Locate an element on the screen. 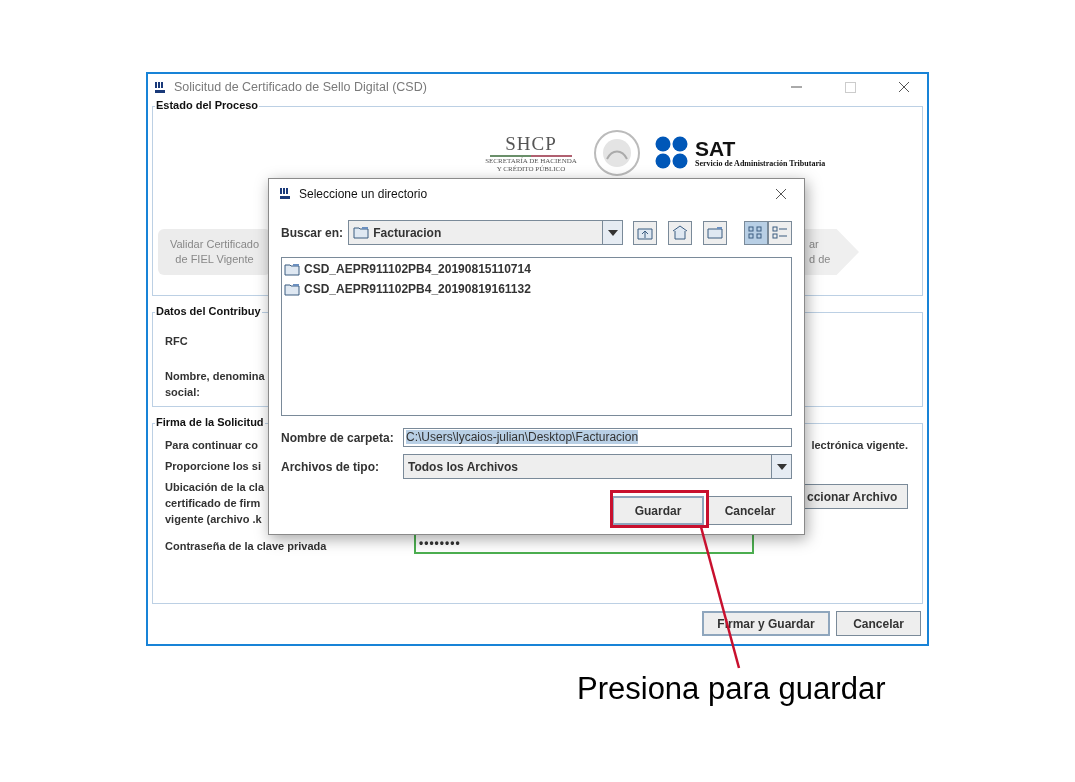 The image size is (1075, 782). panel-title: Estado del Proceso is located at coordinates (207, 105).